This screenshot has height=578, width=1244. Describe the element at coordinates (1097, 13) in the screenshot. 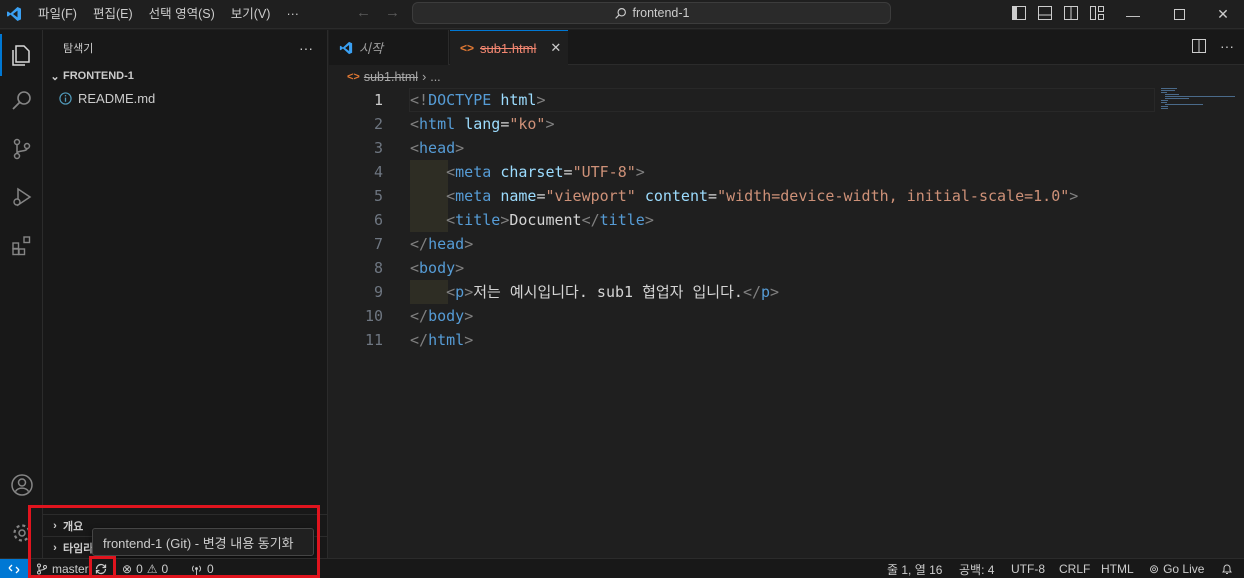

I see `customize-layout-icon` at that location.